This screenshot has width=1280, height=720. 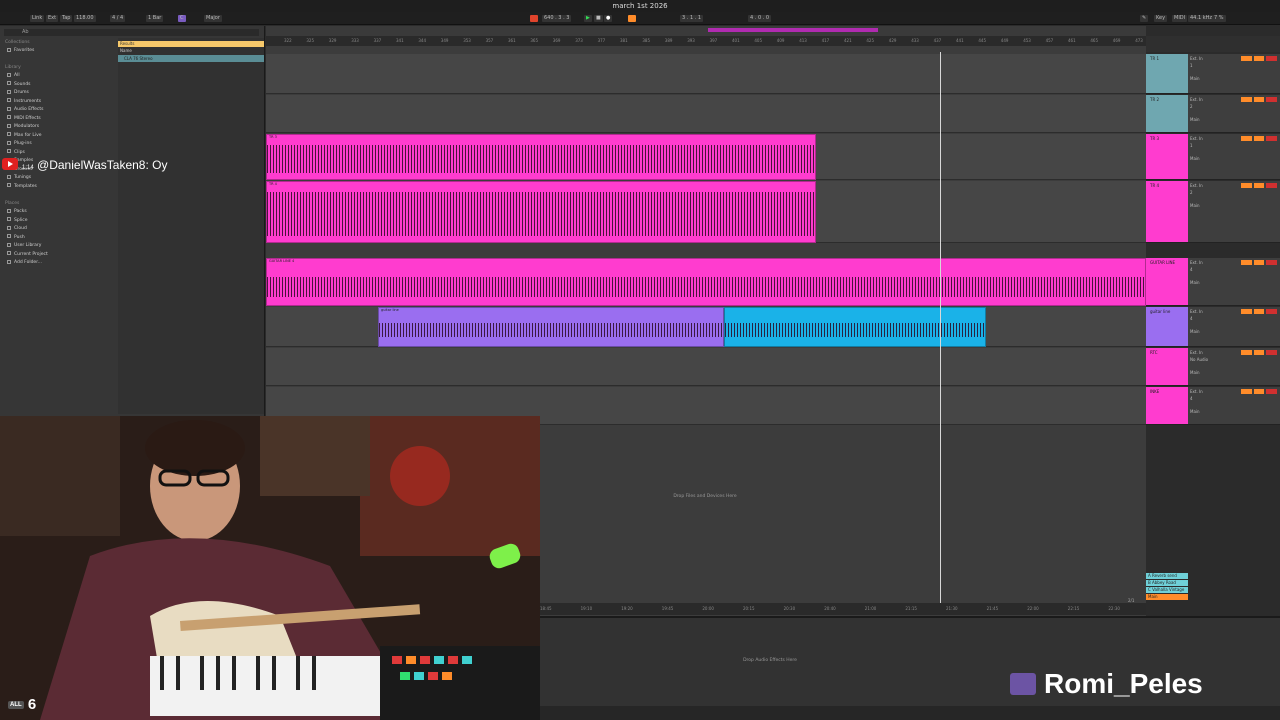 What do you see at coordinates (58, 127) in the screenshot?
I see `sidebar-item-modulators: Modulators` at bounding box center [58, 127].